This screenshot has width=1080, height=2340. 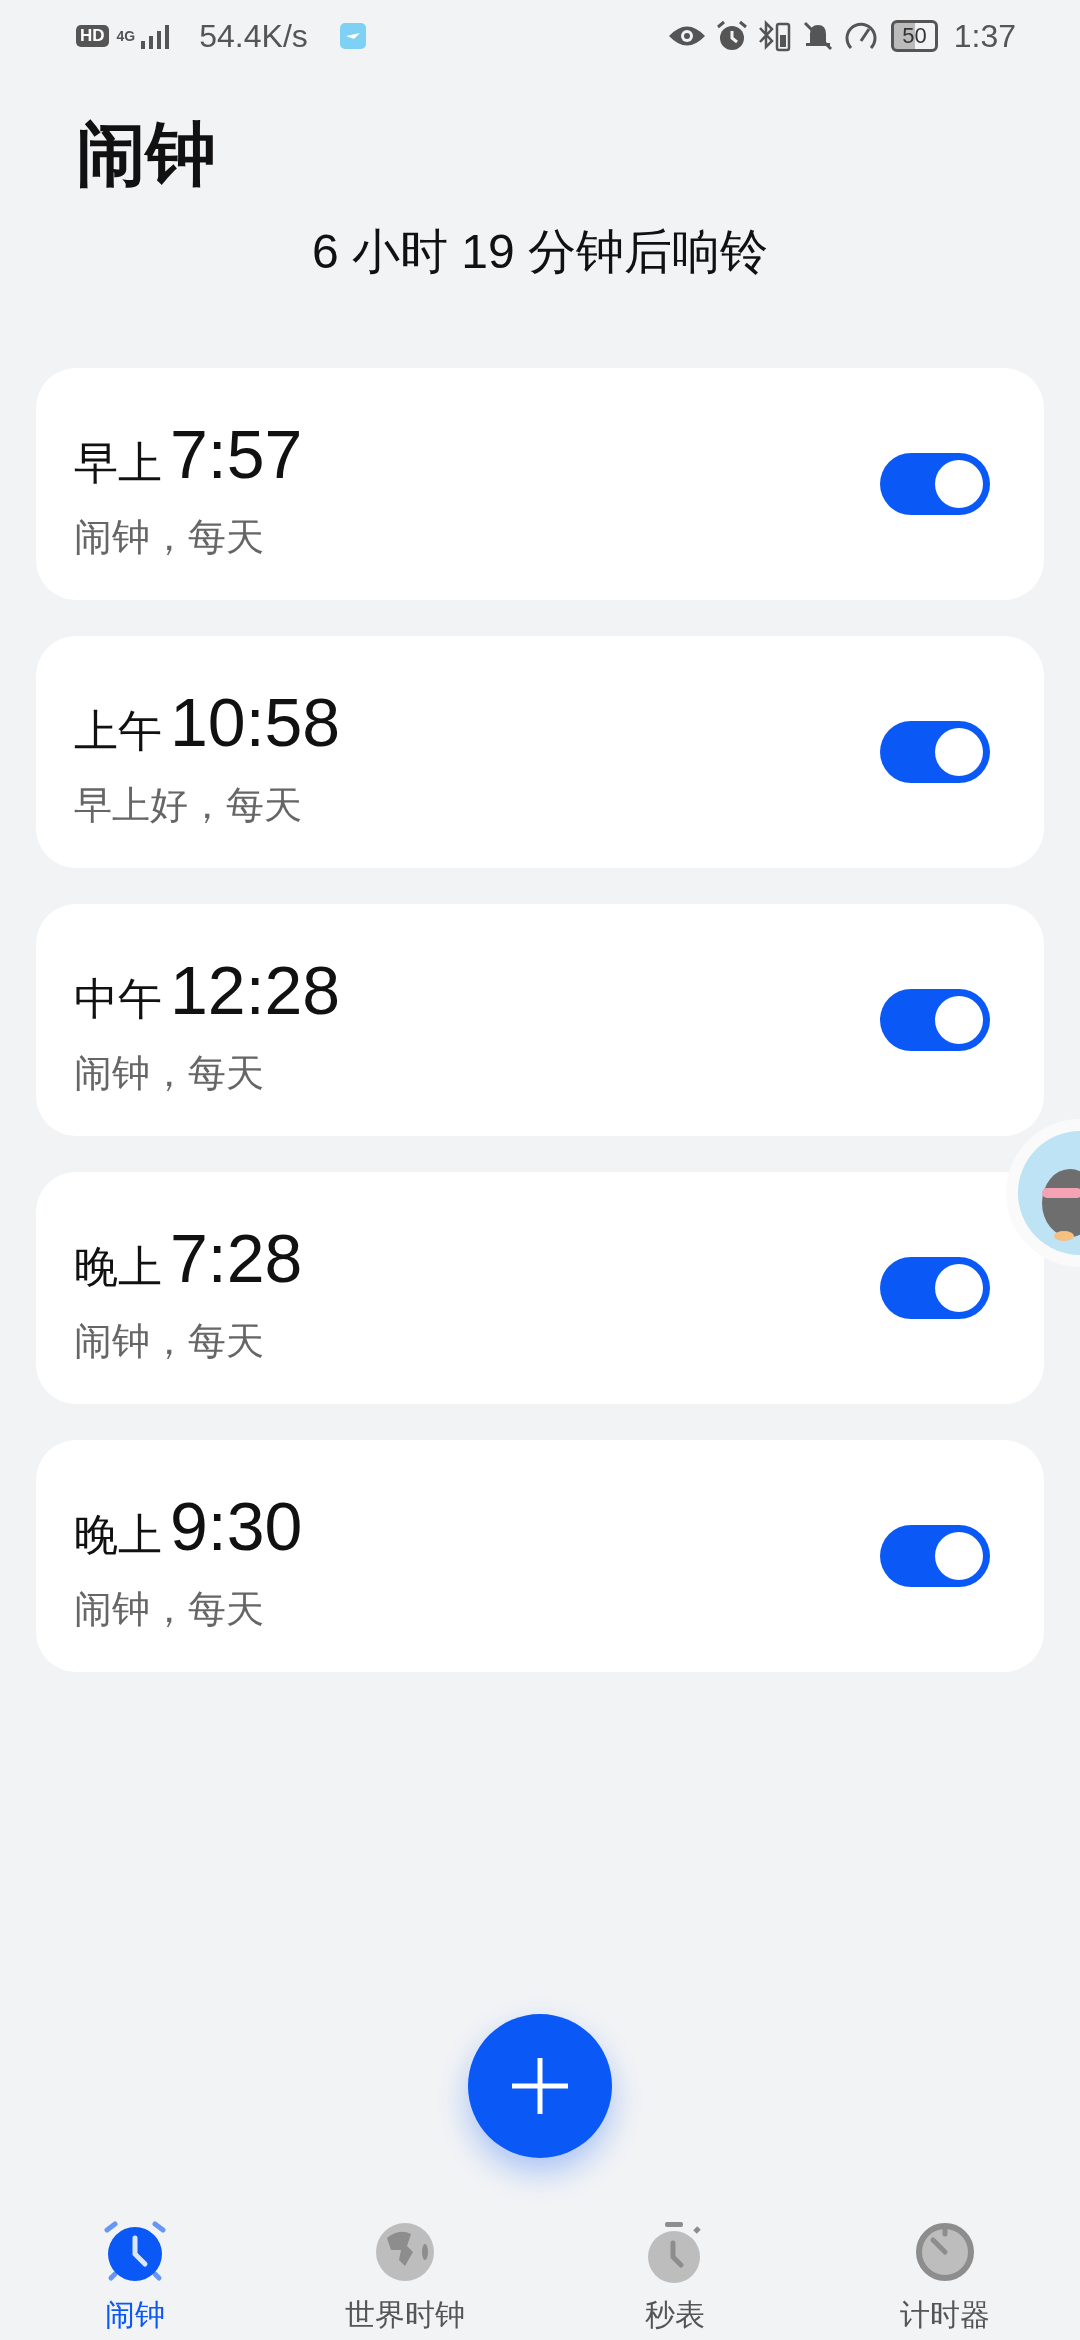 What do you see at coordinates (146, 154) in the screenshot?
I see `page-title: 闹钟` at bounding box center [146, 154].